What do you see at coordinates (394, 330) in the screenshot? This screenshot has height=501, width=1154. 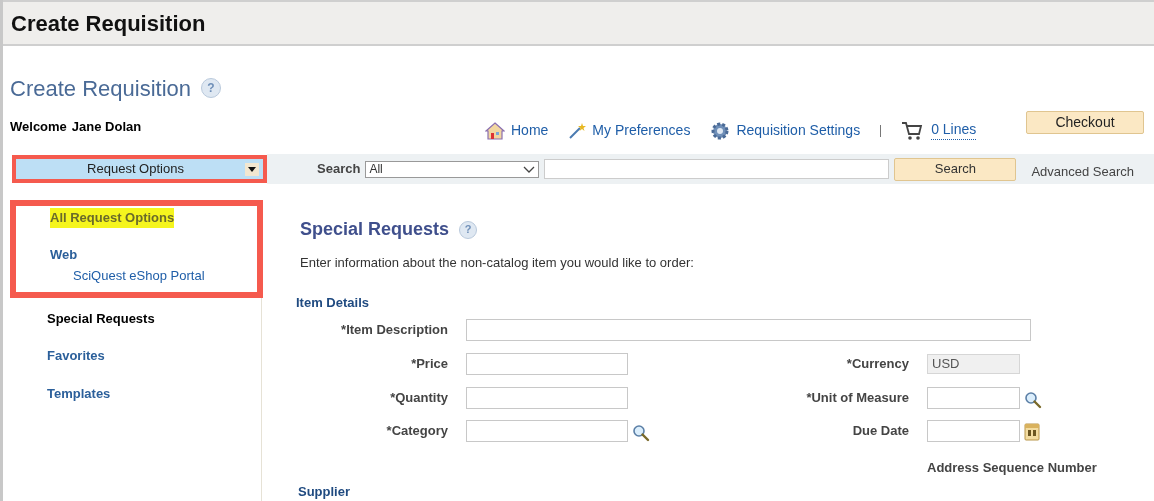 I see `field-label: *Item Description` at bounding box center [394, 330].